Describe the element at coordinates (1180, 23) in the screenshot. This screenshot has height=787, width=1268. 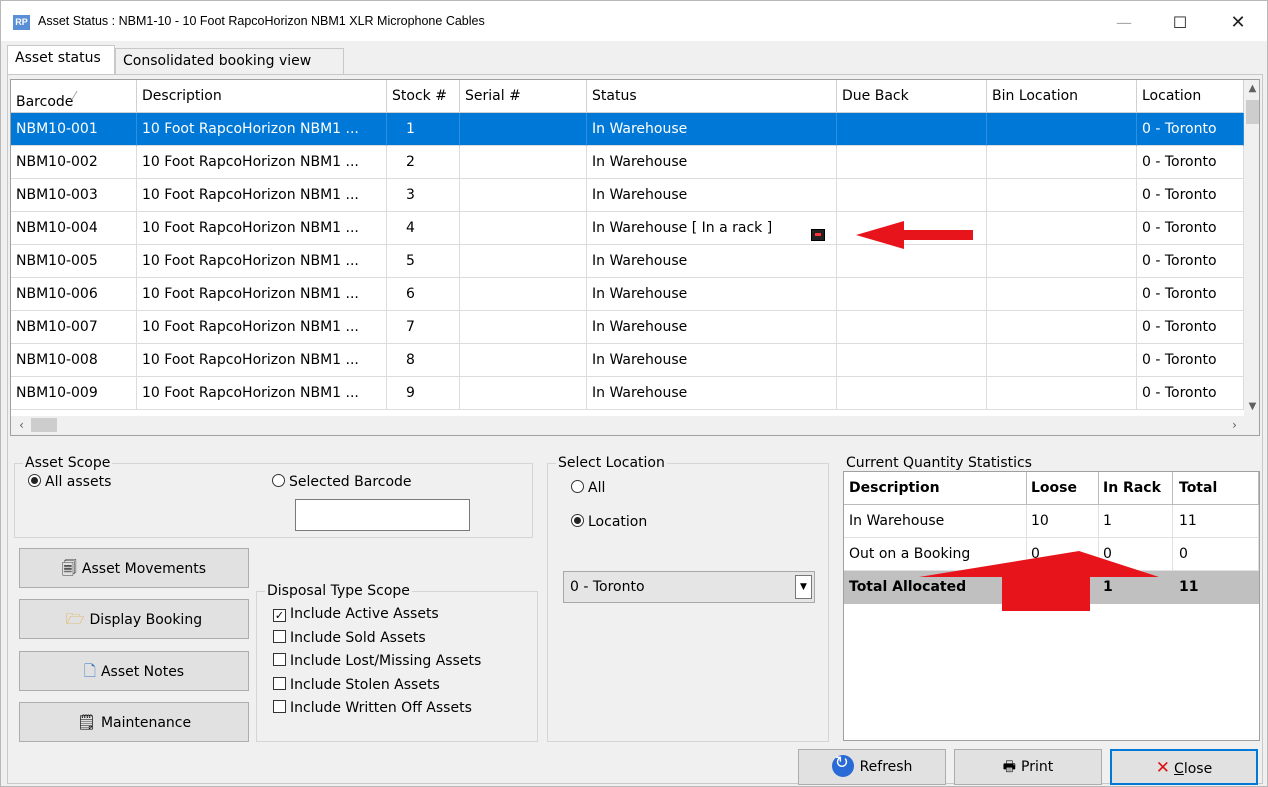
I see `maximize-button: ☐` at that location.